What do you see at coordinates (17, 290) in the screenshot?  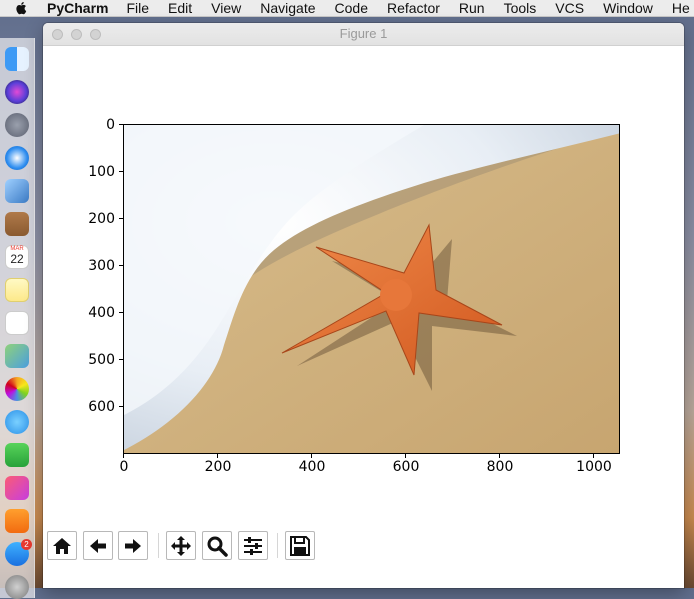 I see `notes-icon` at bounding box center [17, 290].